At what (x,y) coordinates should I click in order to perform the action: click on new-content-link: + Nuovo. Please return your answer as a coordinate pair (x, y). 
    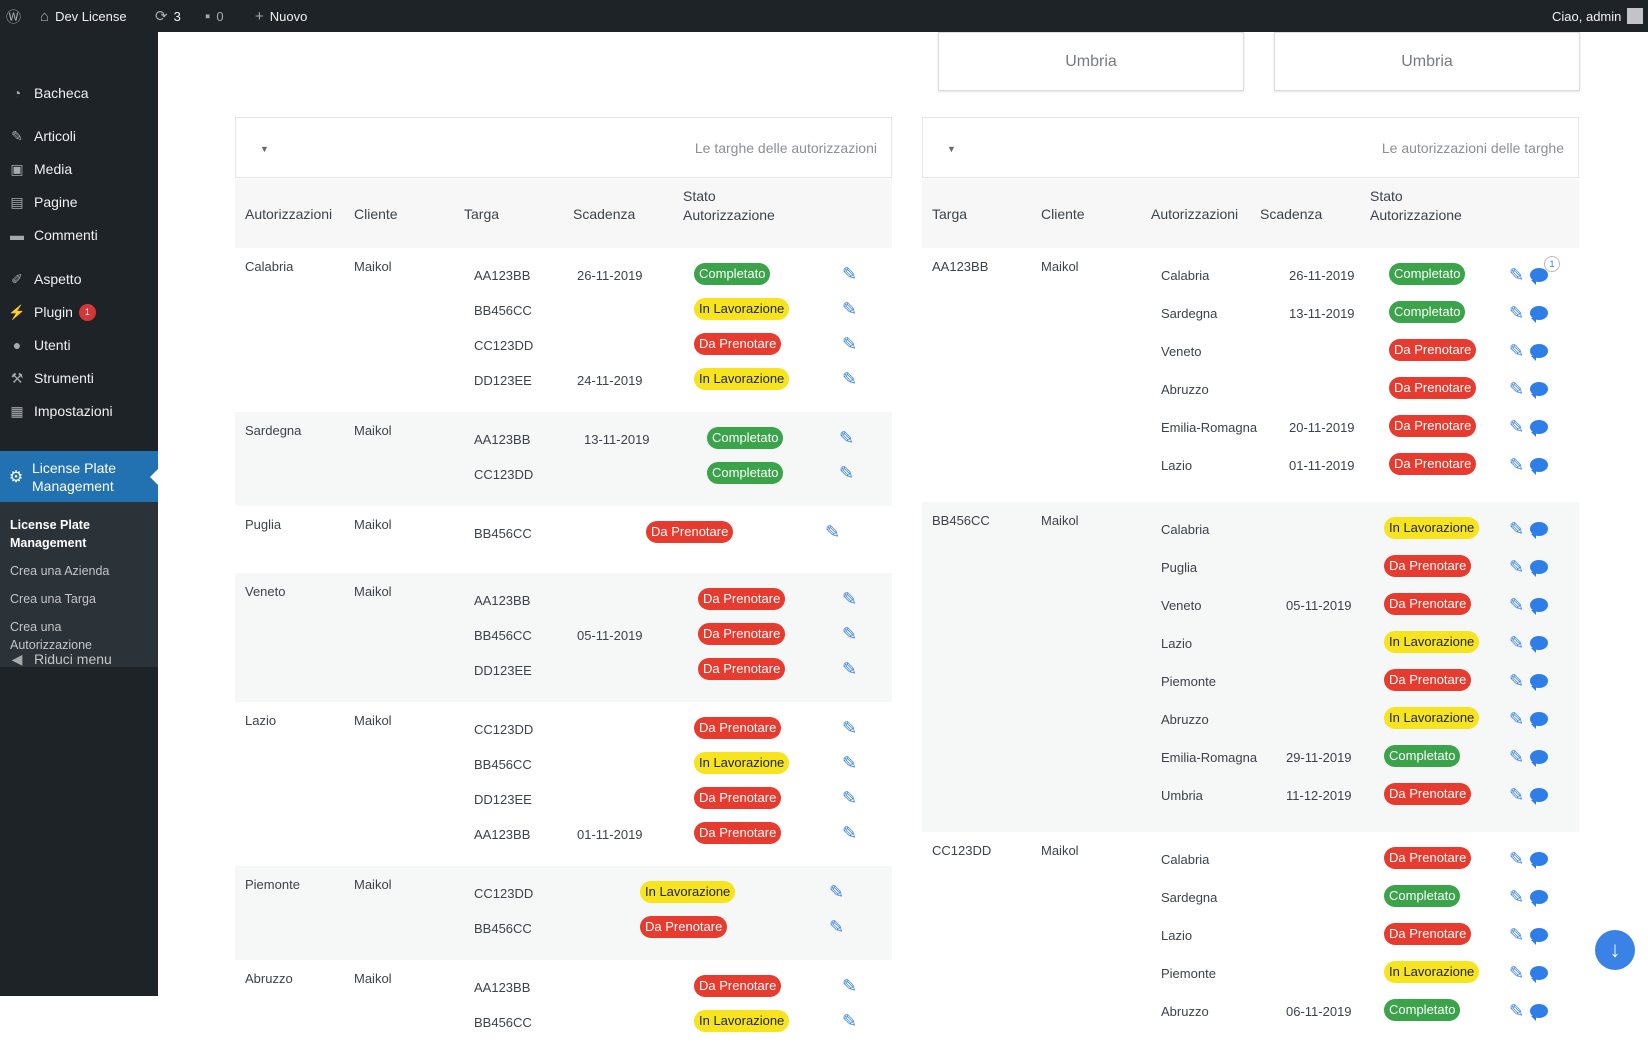
    Looking at the image, I should click on (281, 16).